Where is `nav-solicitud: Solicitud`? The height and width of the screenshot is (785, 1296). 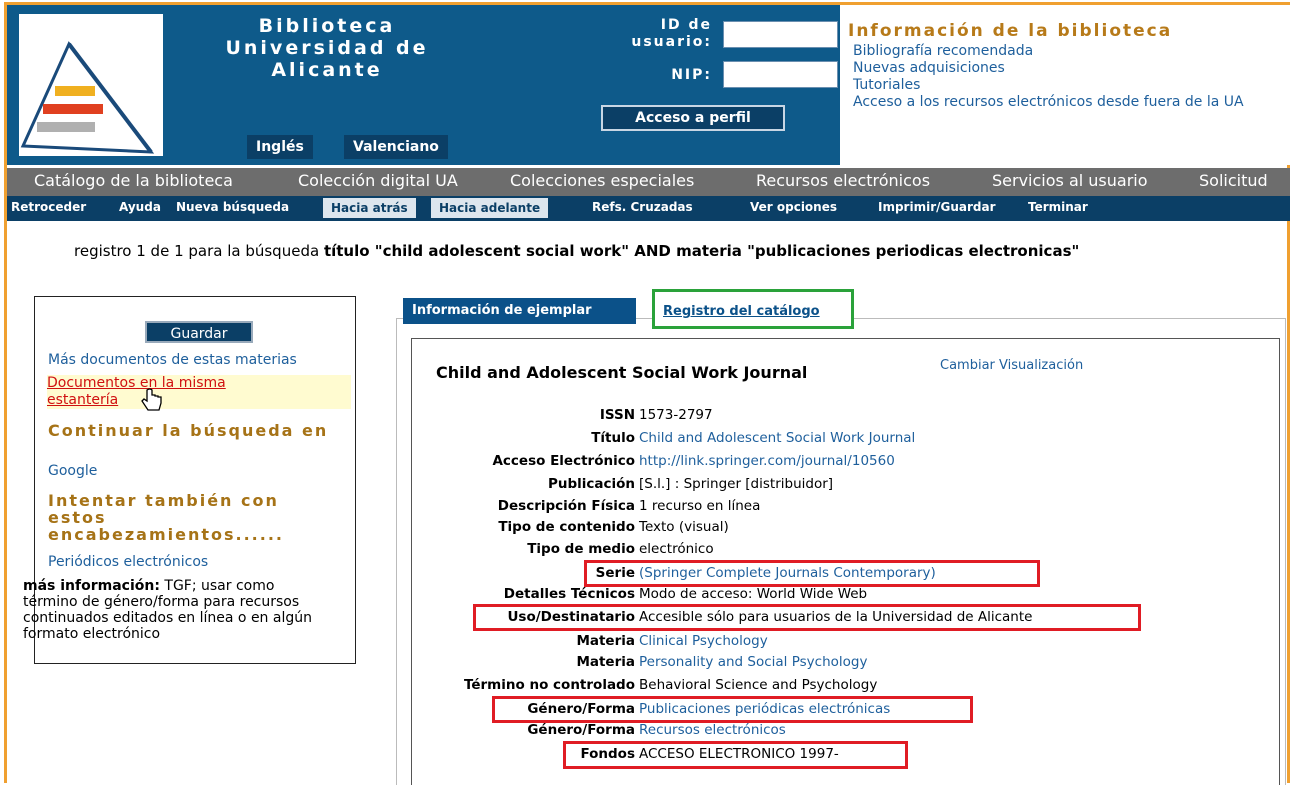
nav-solicitud: Solicitud is located at coordinates (1233, 180).